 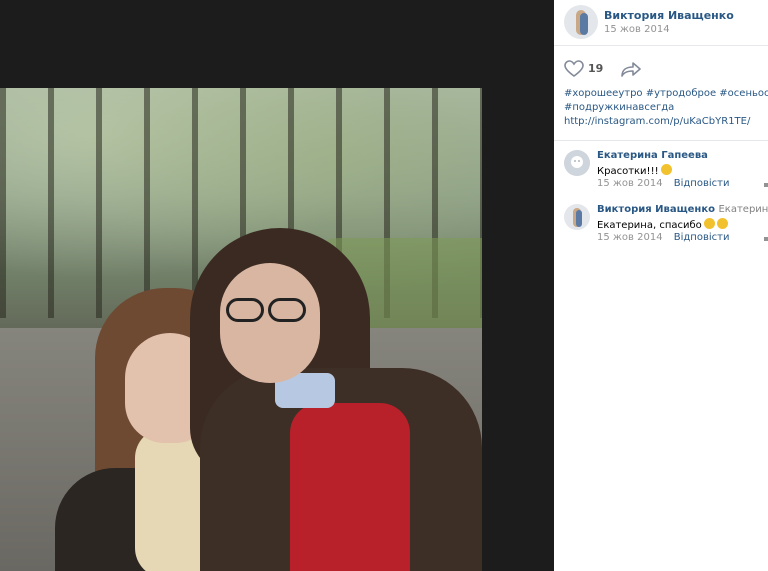 I want to click on hashtags-line-1: #хорошееутро #утродоброе #осеньосень, so click(x=666, y=94).